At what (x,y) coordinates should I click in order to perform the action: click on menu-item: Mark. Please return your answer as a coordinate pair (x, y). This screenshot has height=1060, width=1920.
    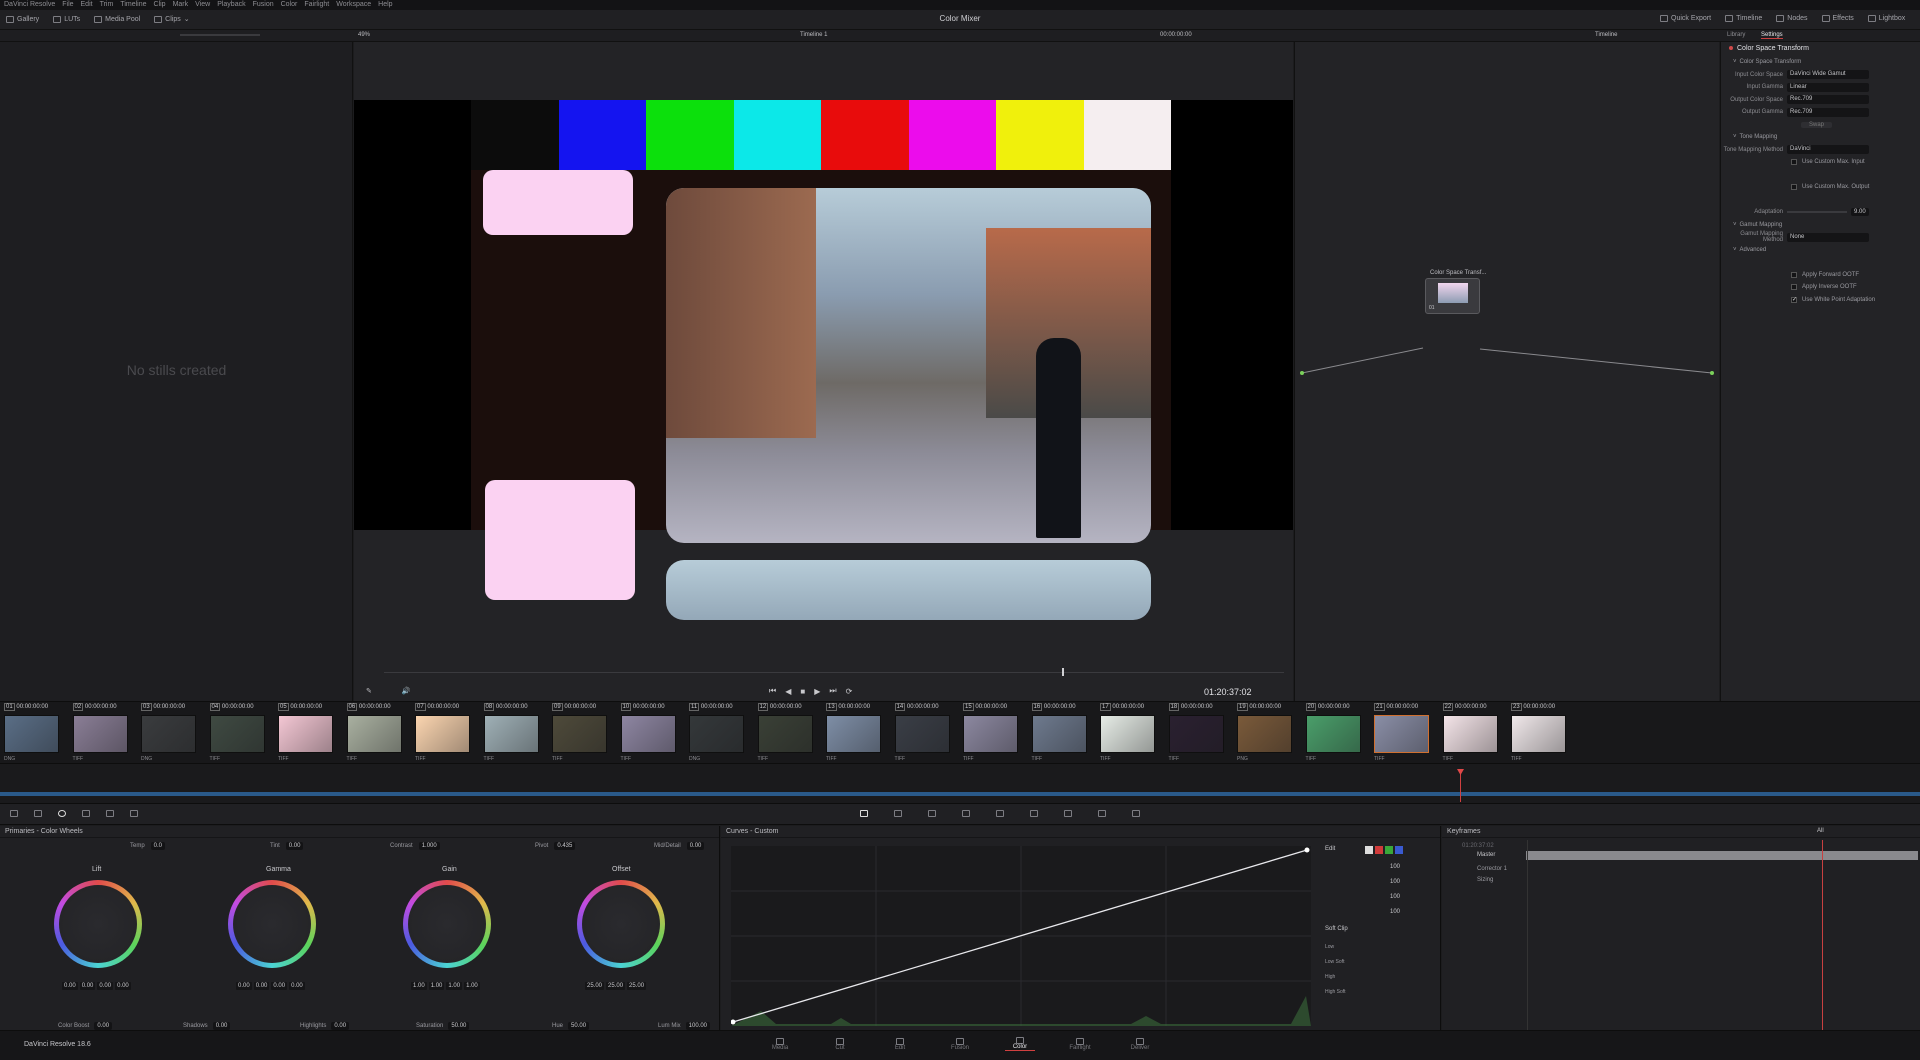
    Looking at the image, I should click on (181, 5).